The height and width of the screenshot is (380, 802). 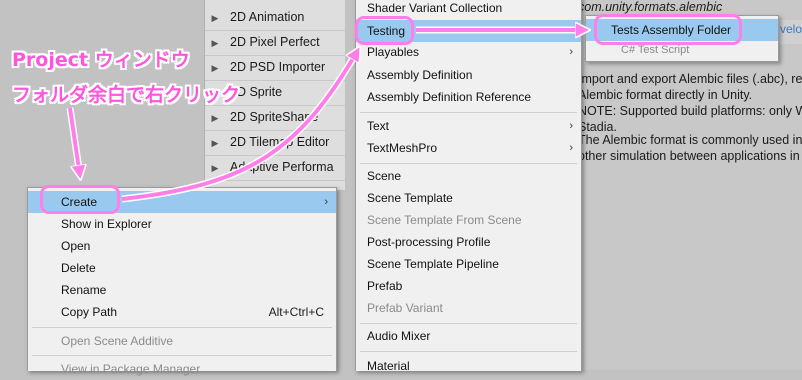 I want to click on arrow-to-testing, so click(x=239, y=125).